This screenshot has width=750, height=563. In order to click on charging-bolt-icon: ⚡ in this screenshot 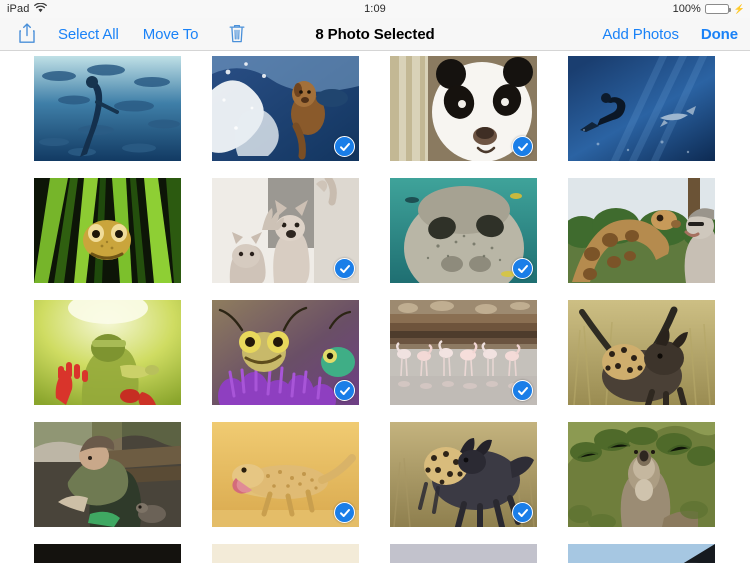, I will do `click(739, 8)`.